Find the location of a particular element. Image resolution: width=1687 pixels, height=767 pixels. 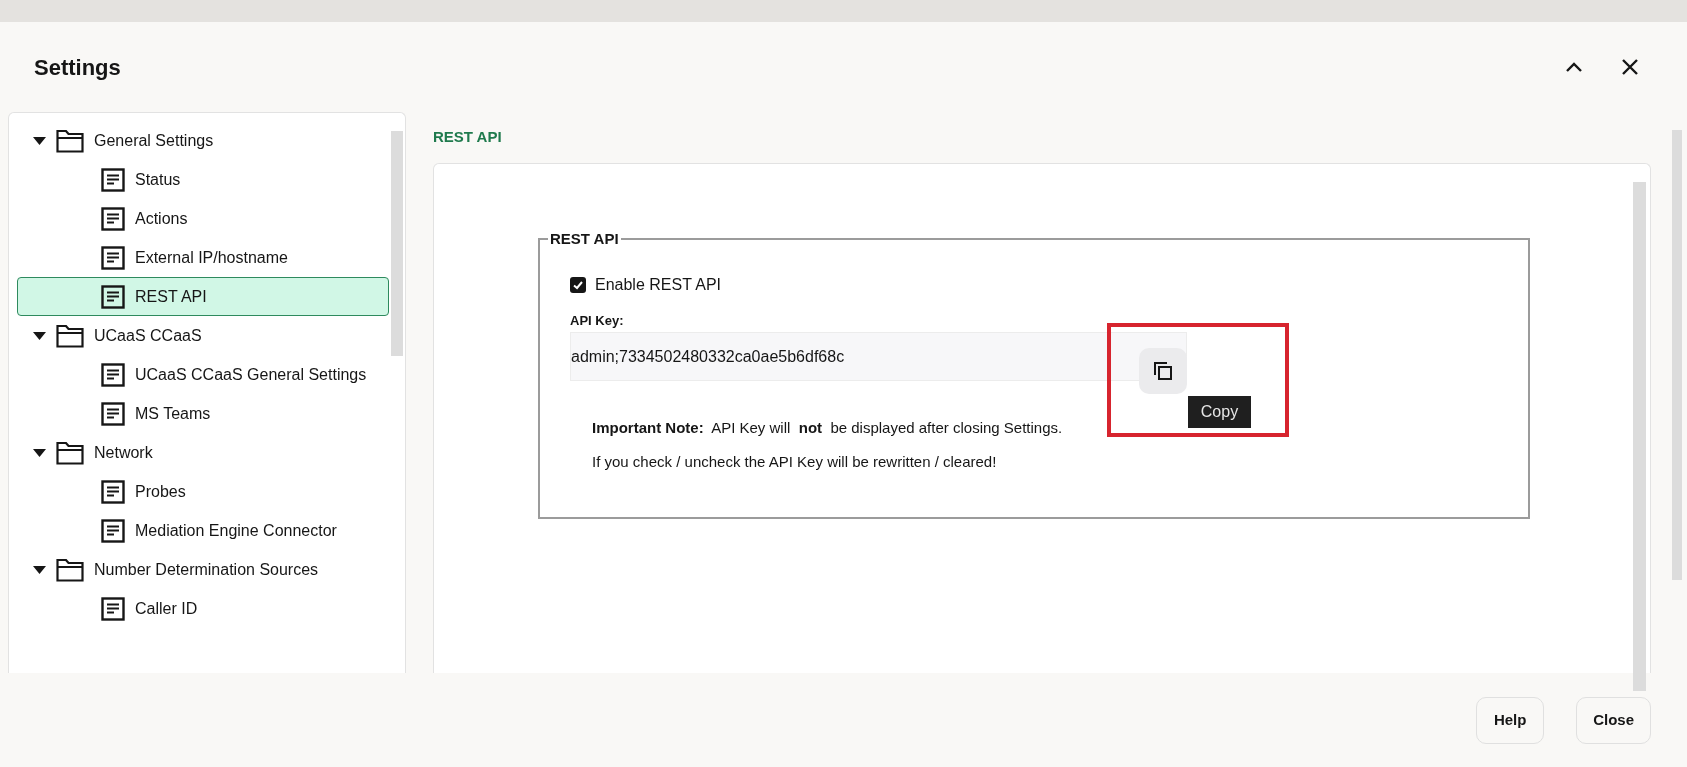

tree-item: Probes is located at coordinates (203, 491).